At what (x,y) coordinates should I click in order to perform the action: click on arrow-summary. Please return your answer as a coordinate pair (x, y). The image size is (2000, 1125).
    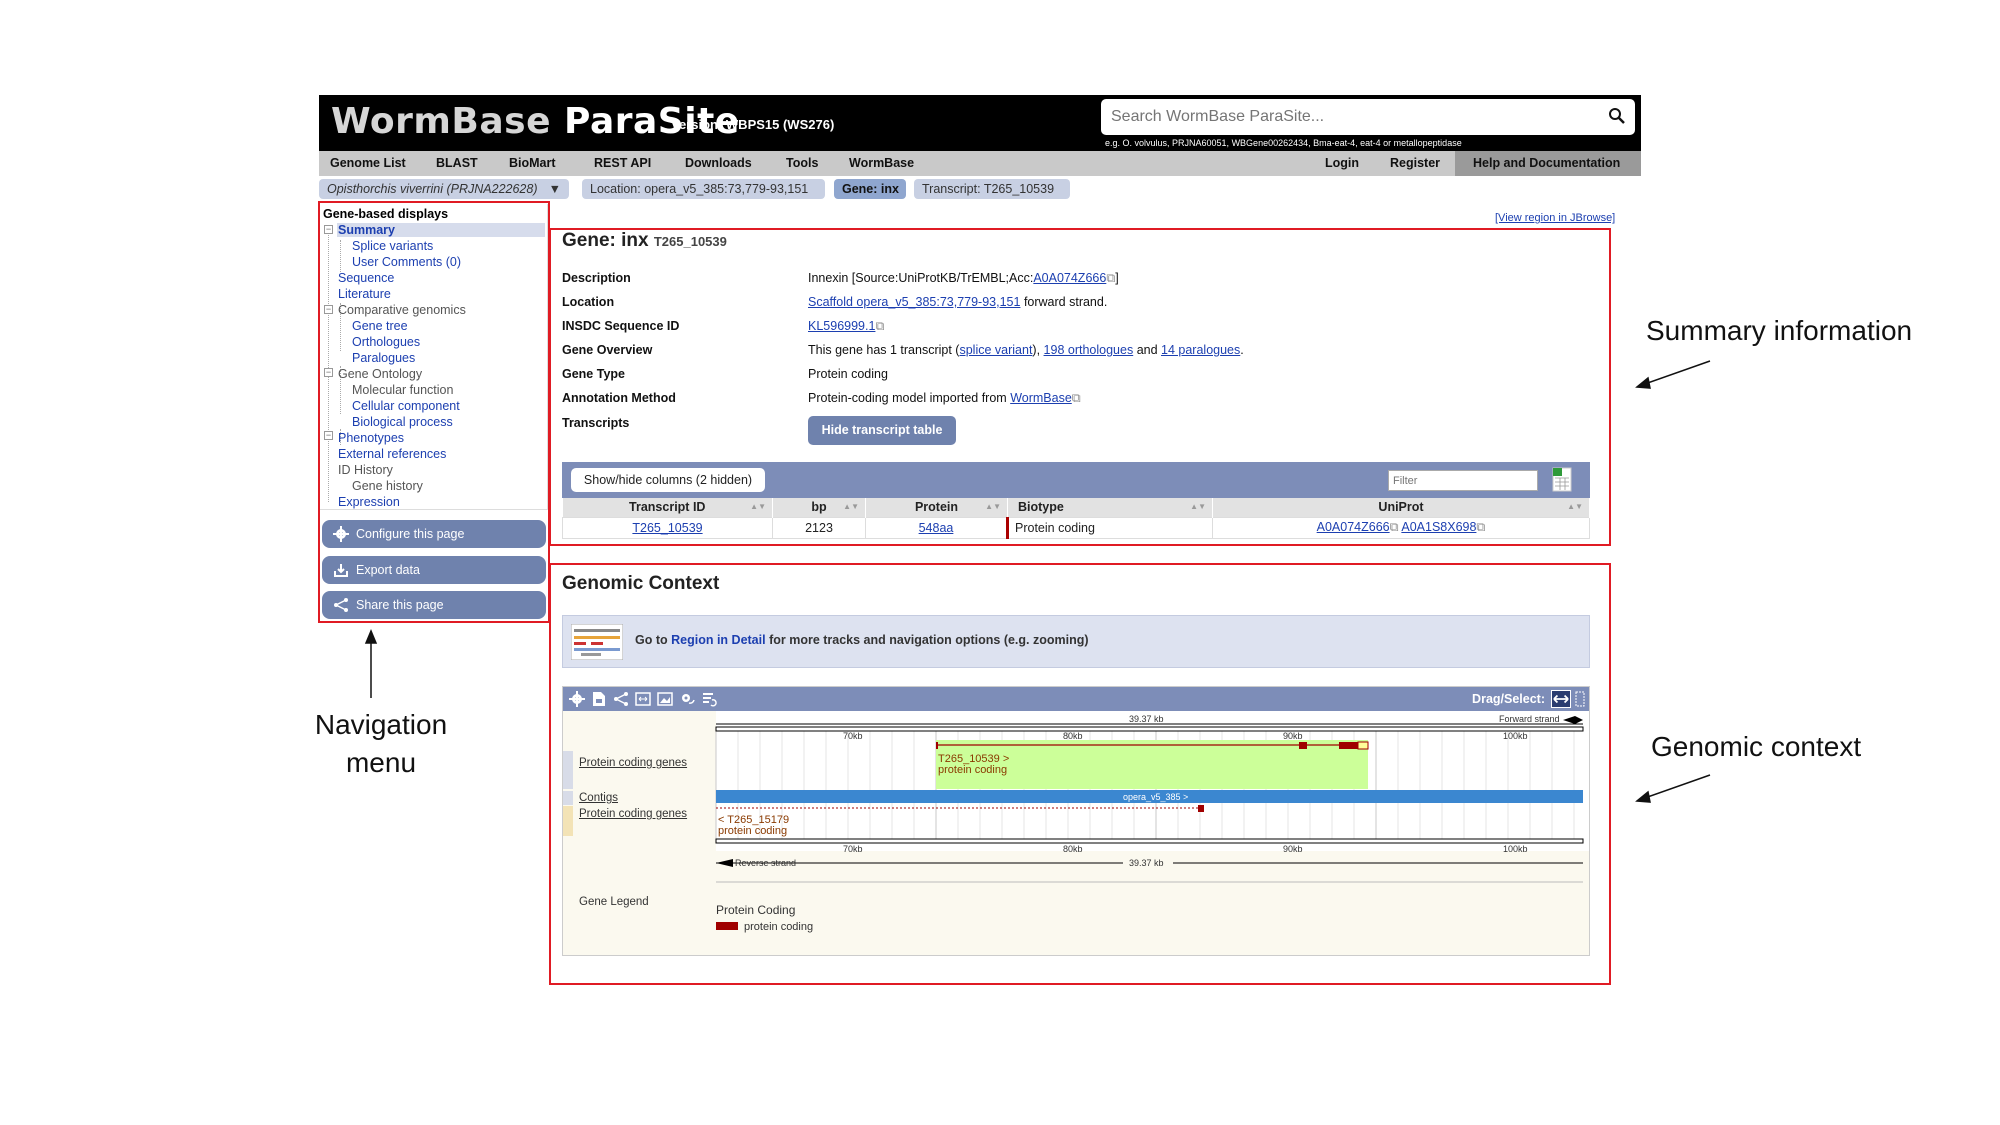
    Looking at the image, I should click on (1676, 373).